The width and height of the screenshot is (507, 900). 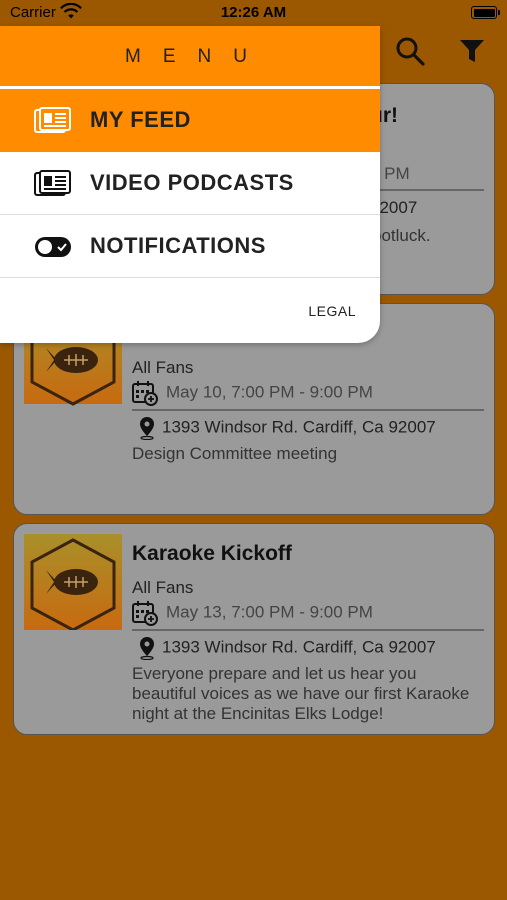 I want to click on event-date-text: May 13, 7:00 PM - 9:00 PM, so click(x=269, y=612).